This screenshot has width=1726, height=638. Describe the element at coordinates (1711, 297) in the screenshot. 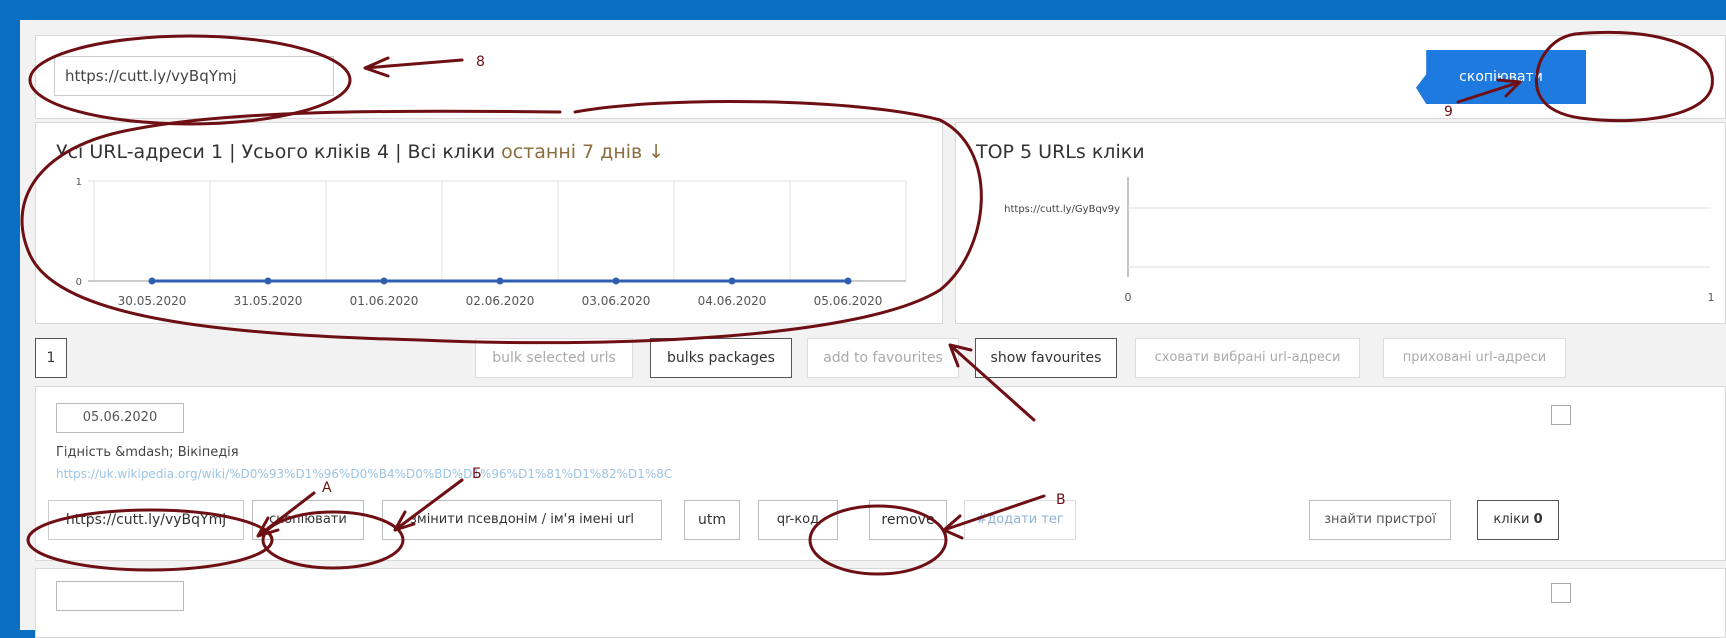

I see `x-tick-label: 1` at that location.